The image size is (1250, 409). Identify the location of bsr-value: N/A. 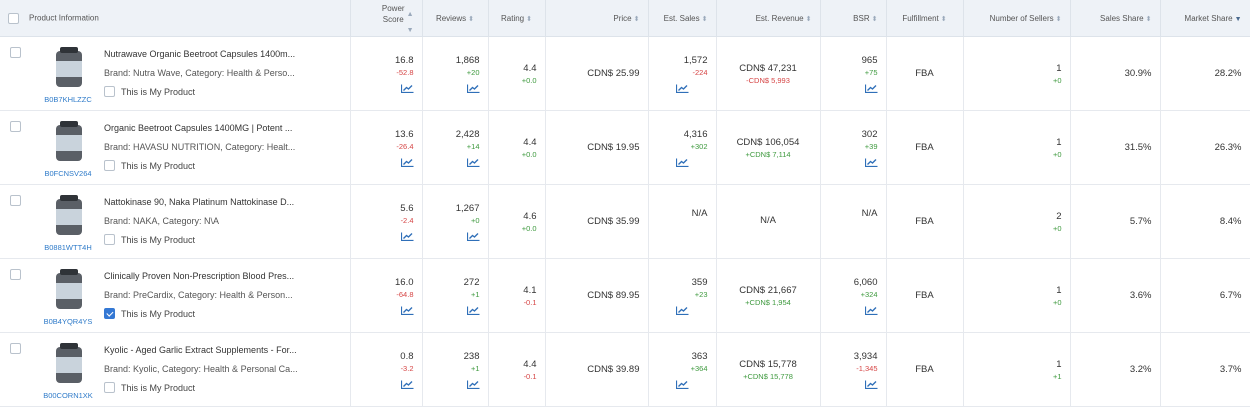
(869, 213).